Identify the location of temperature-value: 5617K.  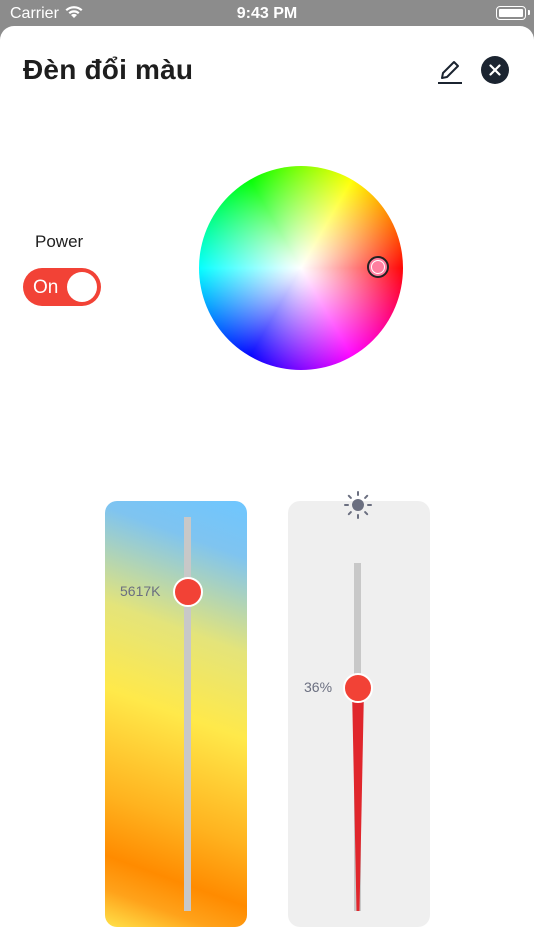
(140, 590).